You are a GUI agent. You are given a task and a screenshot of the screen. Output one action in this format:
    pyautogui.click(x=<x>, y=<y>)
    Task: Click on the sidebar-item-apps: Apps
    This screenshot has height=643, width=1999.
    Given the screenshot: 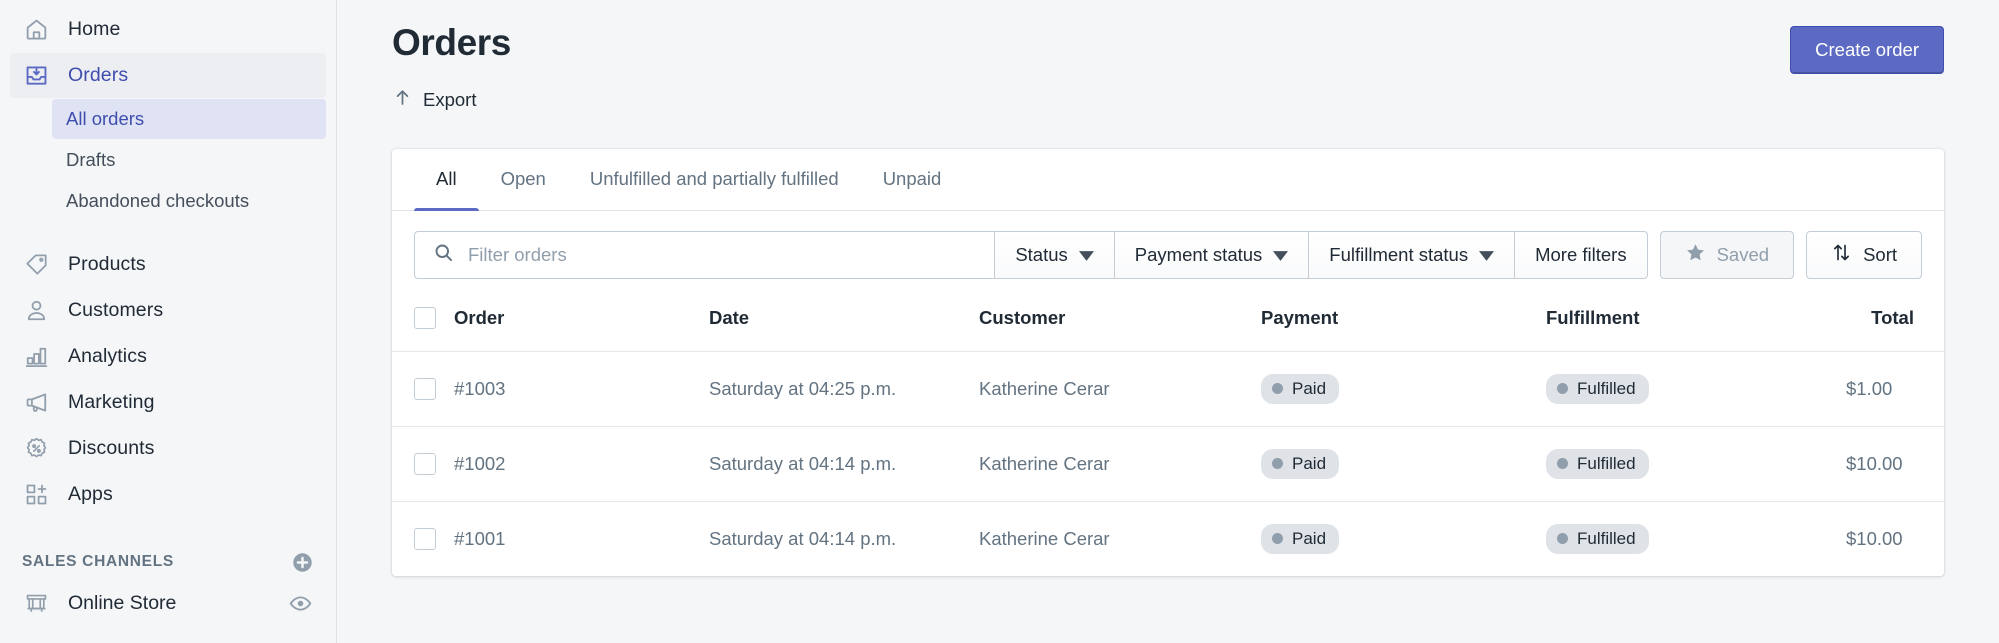 What is the action you would take?
    pyautogui.click(x=168, y=494)
    